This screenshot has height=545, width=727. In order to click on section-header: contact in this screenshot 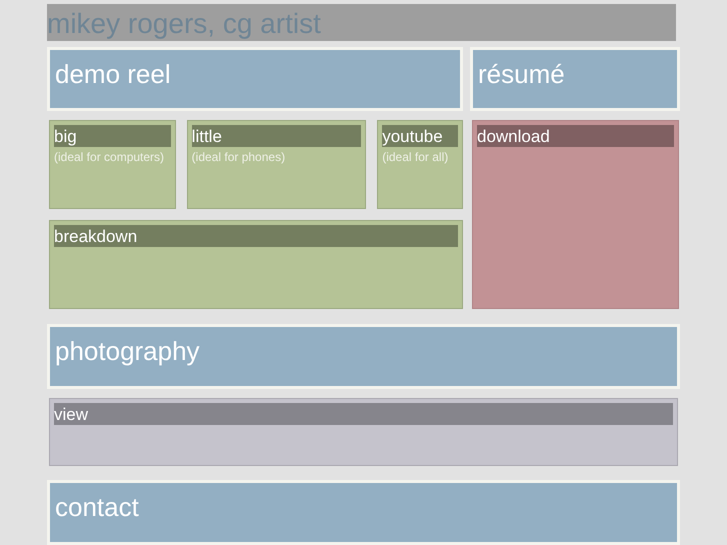, I will do `click(363, 512)`.